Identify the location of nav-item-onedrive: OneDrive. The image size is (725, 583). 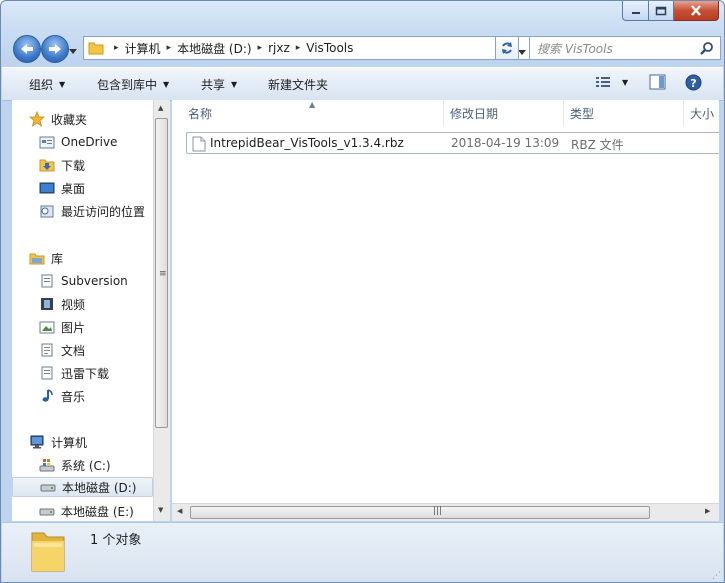
(96, 142).